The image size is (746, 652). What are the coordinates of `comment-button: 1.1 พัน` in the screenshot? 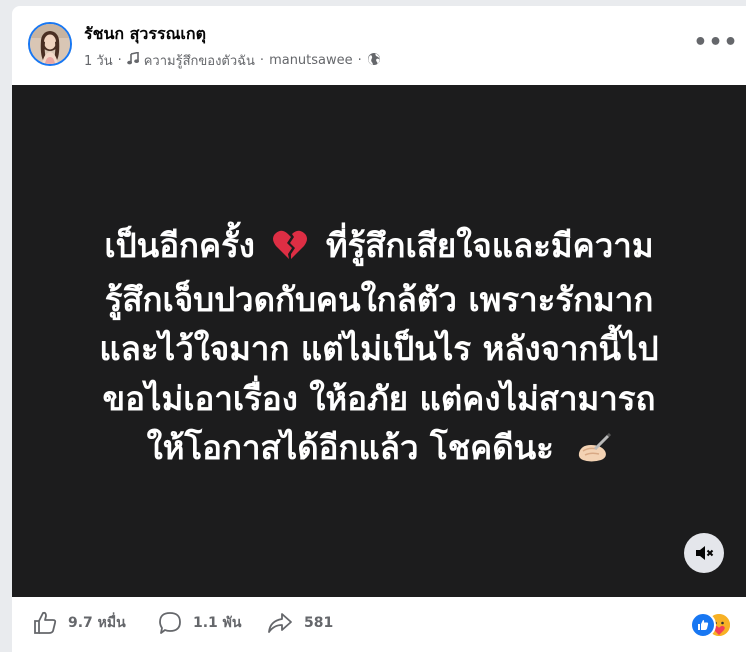 It's located at (199, 623).